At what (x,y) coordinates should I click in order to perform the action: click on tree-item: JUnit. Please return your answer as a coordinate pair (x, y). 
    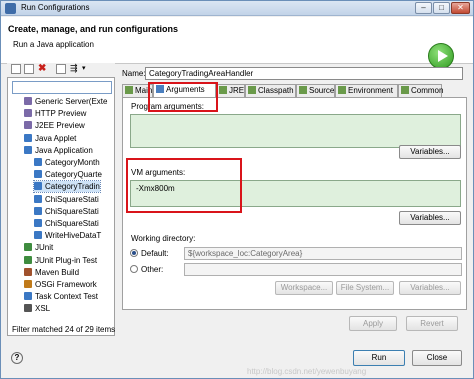
    Looking at the image, I should click on (38, 247).